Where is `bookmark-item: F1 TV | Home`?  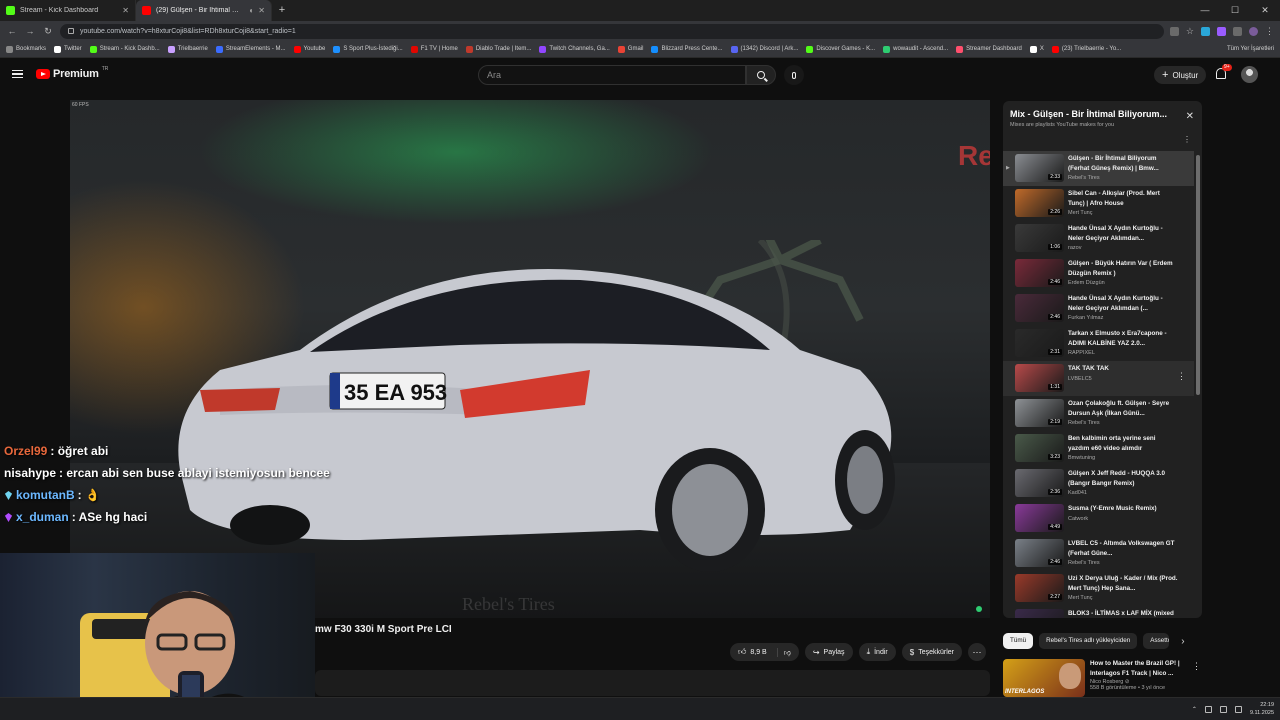 bookmark-item: F1 TV | Home is located at coordinates (434, 49).